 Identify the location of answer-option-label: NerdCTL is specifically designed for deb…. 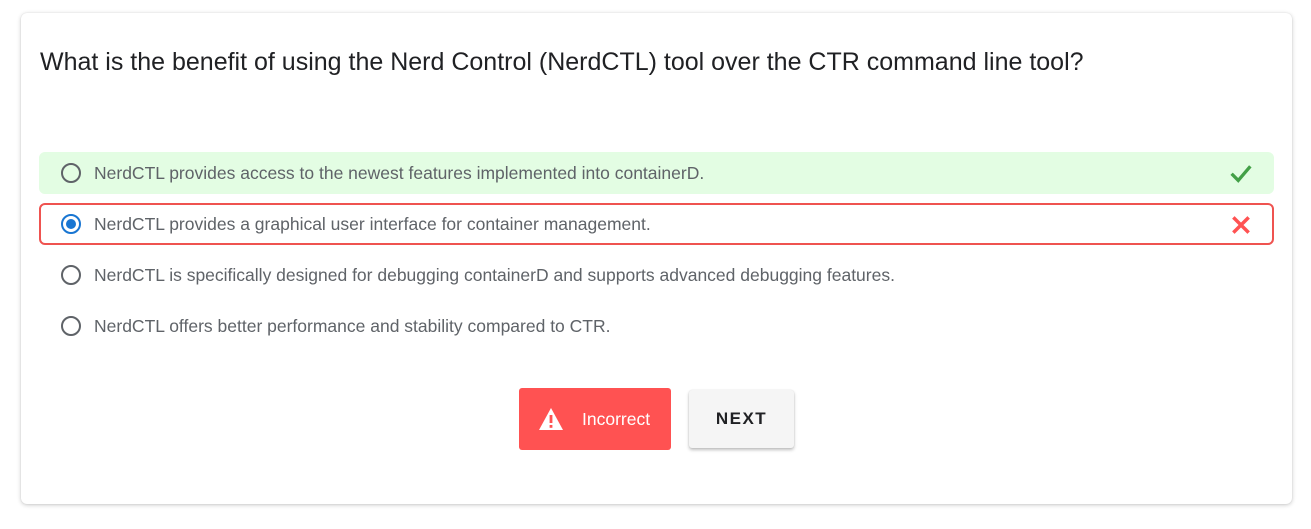
(494, 275).